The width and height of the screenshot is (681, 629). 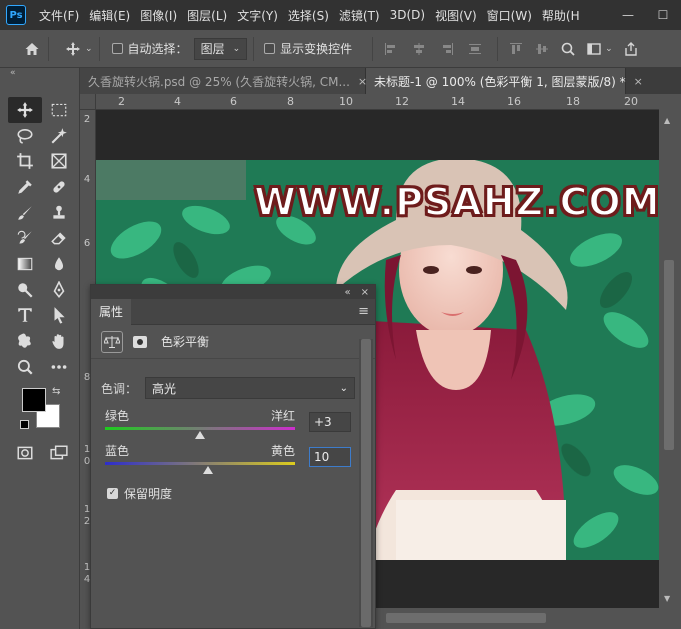 What do you see at coordinates (59, 316) in the screenshot?
I see `path-selection-tool` at bounding box center [59, 316].